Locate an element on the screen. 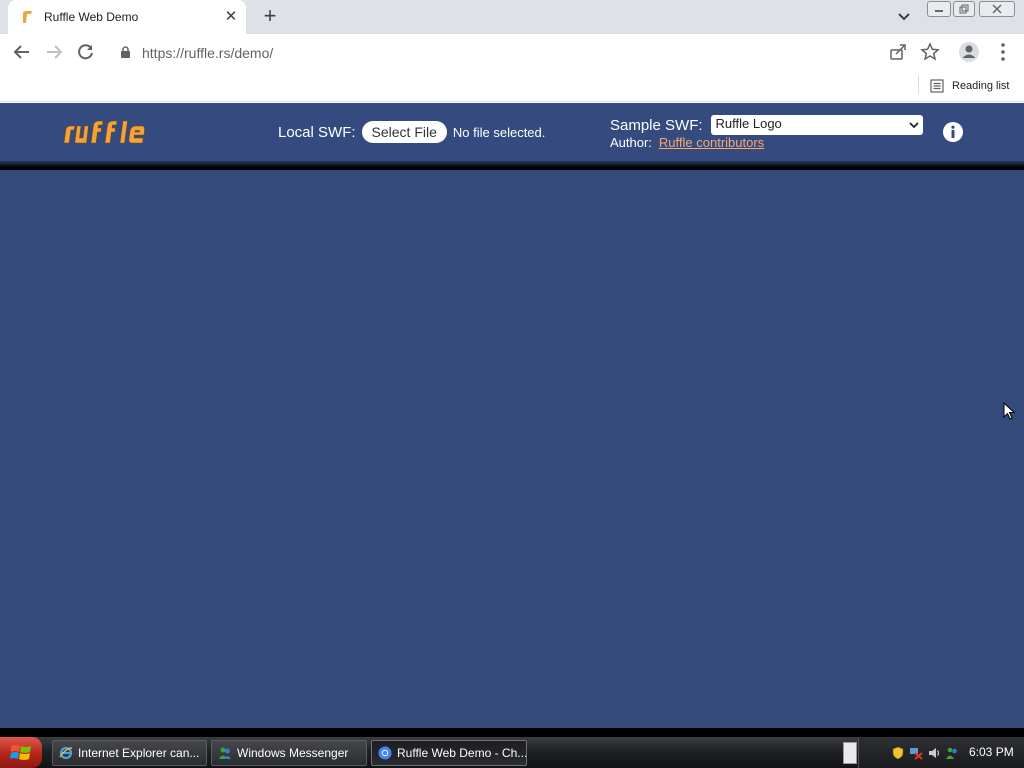  tab-close-icon: ✕ is located at coordinates (231, 17).